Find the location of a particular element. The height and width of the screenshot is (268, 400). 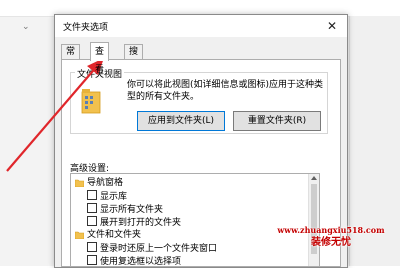

site-watermark: www.zhuangxiu518.com 装修无忧 is located at coordinates (331, 237).